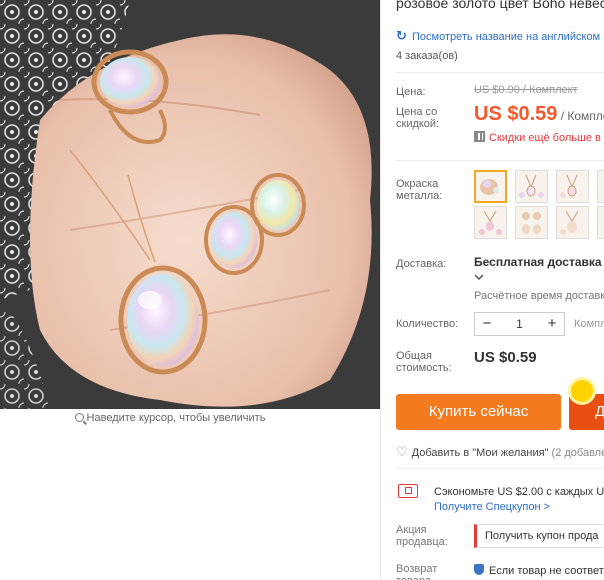  Describe the element at coordinates (546, 571) in the screenshot. I see `returns-text: Если товар не соответ` at that location.